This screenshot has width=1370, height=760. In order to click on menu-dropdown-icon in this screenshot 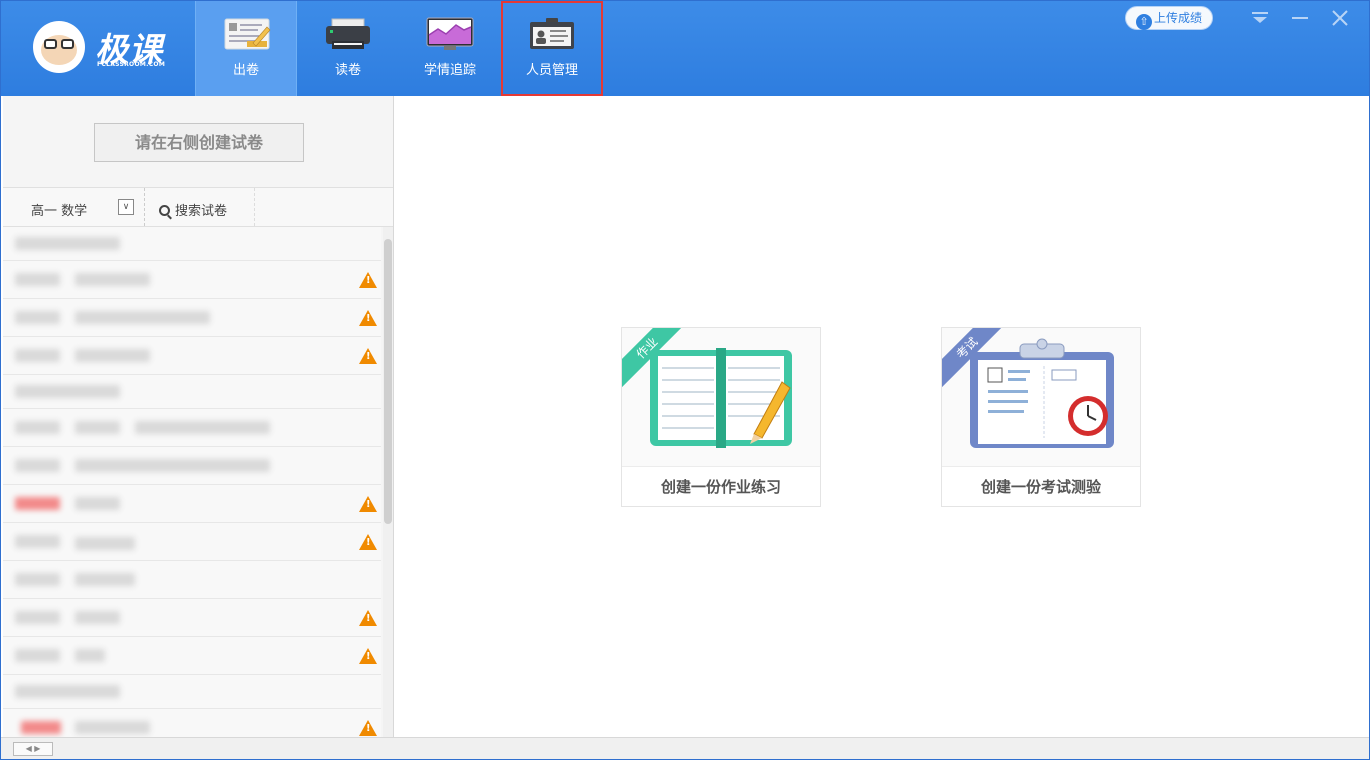, I will do `click(1260, 18)`.